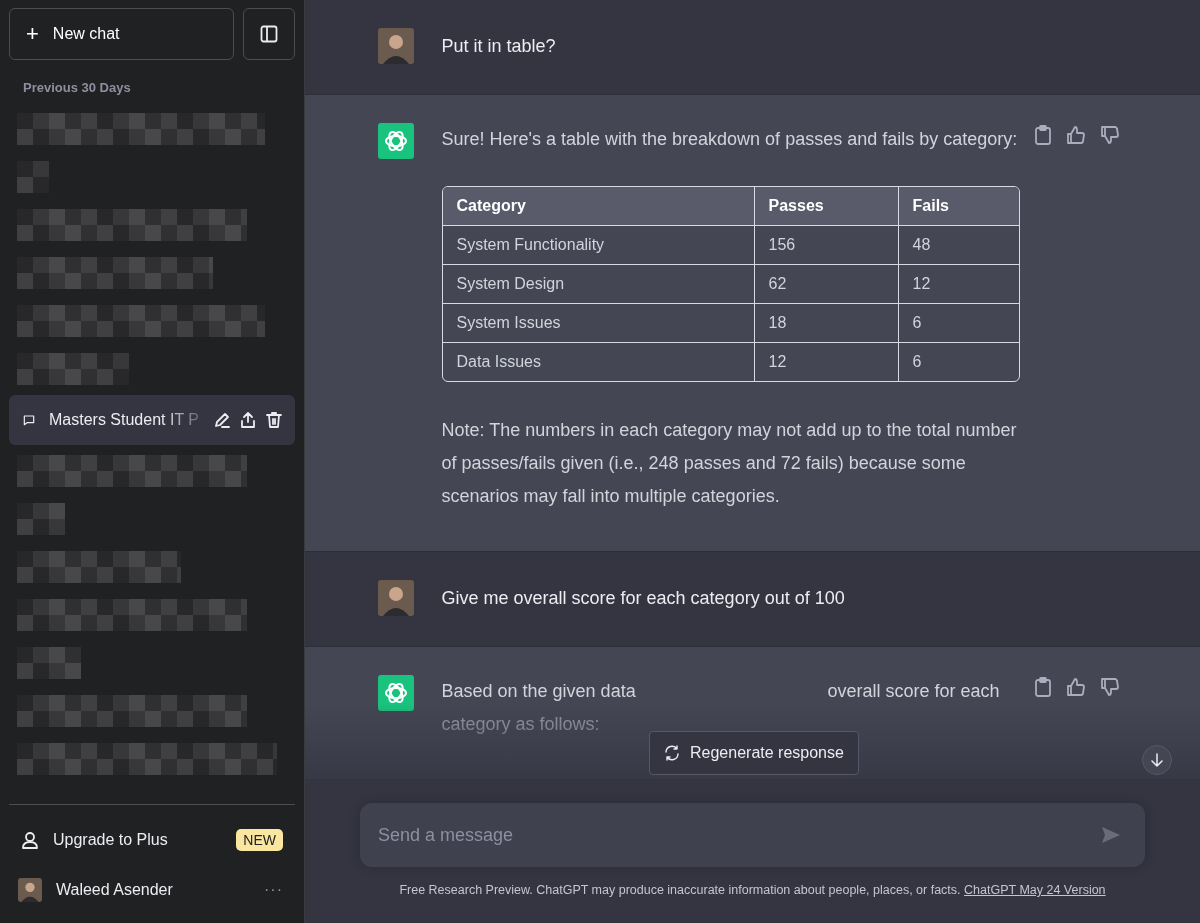 This screenshot has width=1200, height=923. What do you see at coordinates (259, 840) in the screenshot?
I see `new-badge: NEW` at bounding box center [259, 840].